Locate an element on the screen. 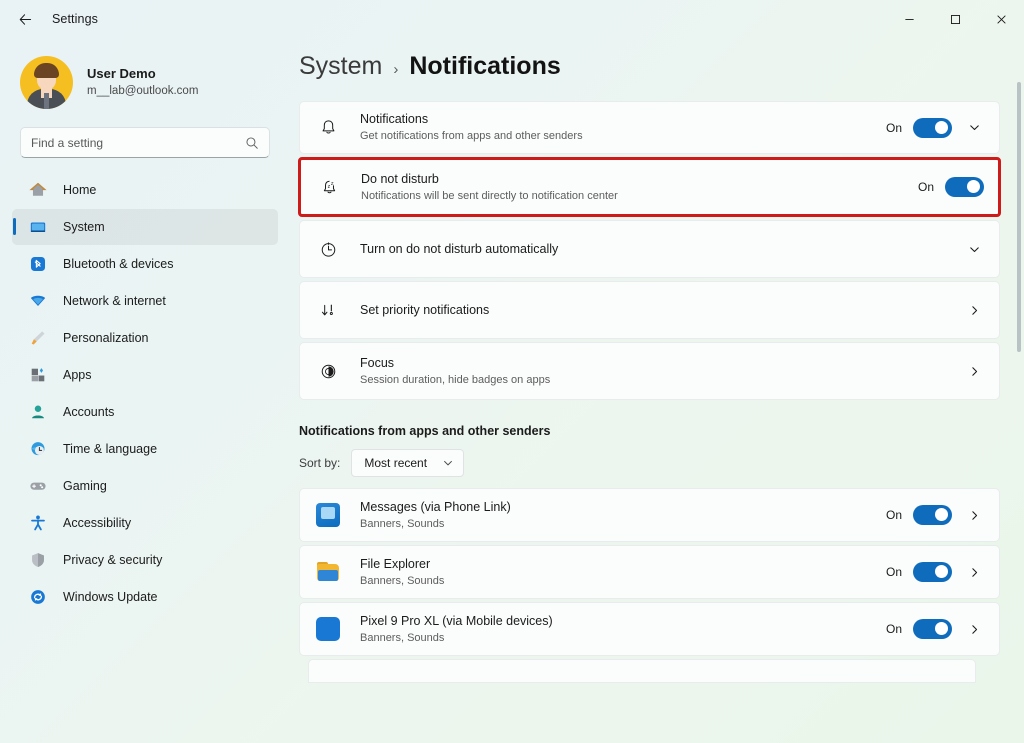  card-priority-notifications: Set priority notifications is located at coordinates (649, 310).